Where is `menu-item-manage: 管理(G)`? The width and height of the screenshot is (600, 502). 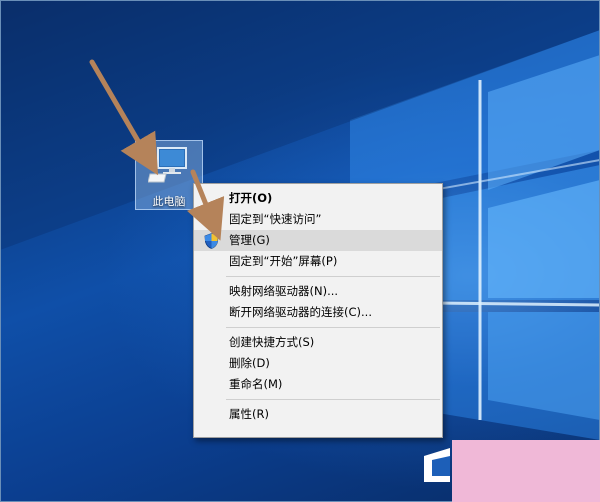
menu-item-manage: 管理(G) is located at coordinates (318, 240).